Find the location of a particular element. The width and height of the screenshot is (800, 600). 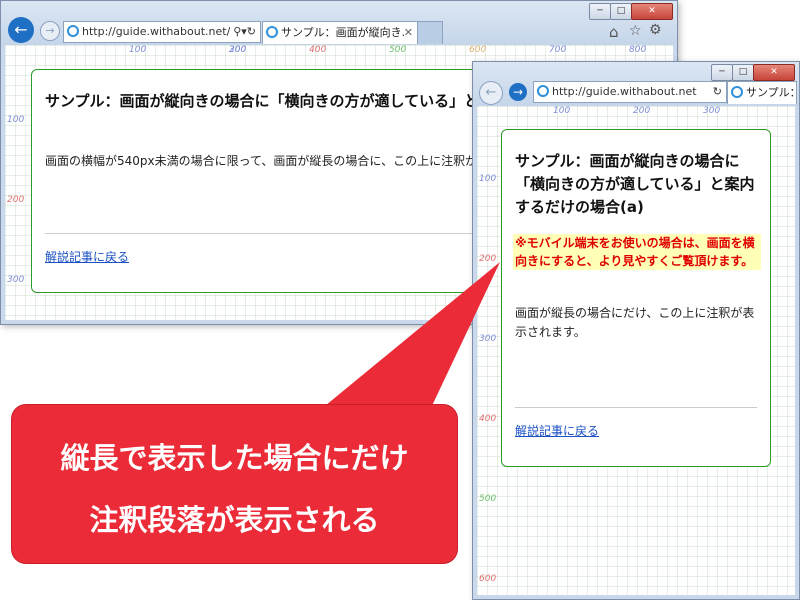

refresh-icon: ↻ is located at coordinates (716, 92).